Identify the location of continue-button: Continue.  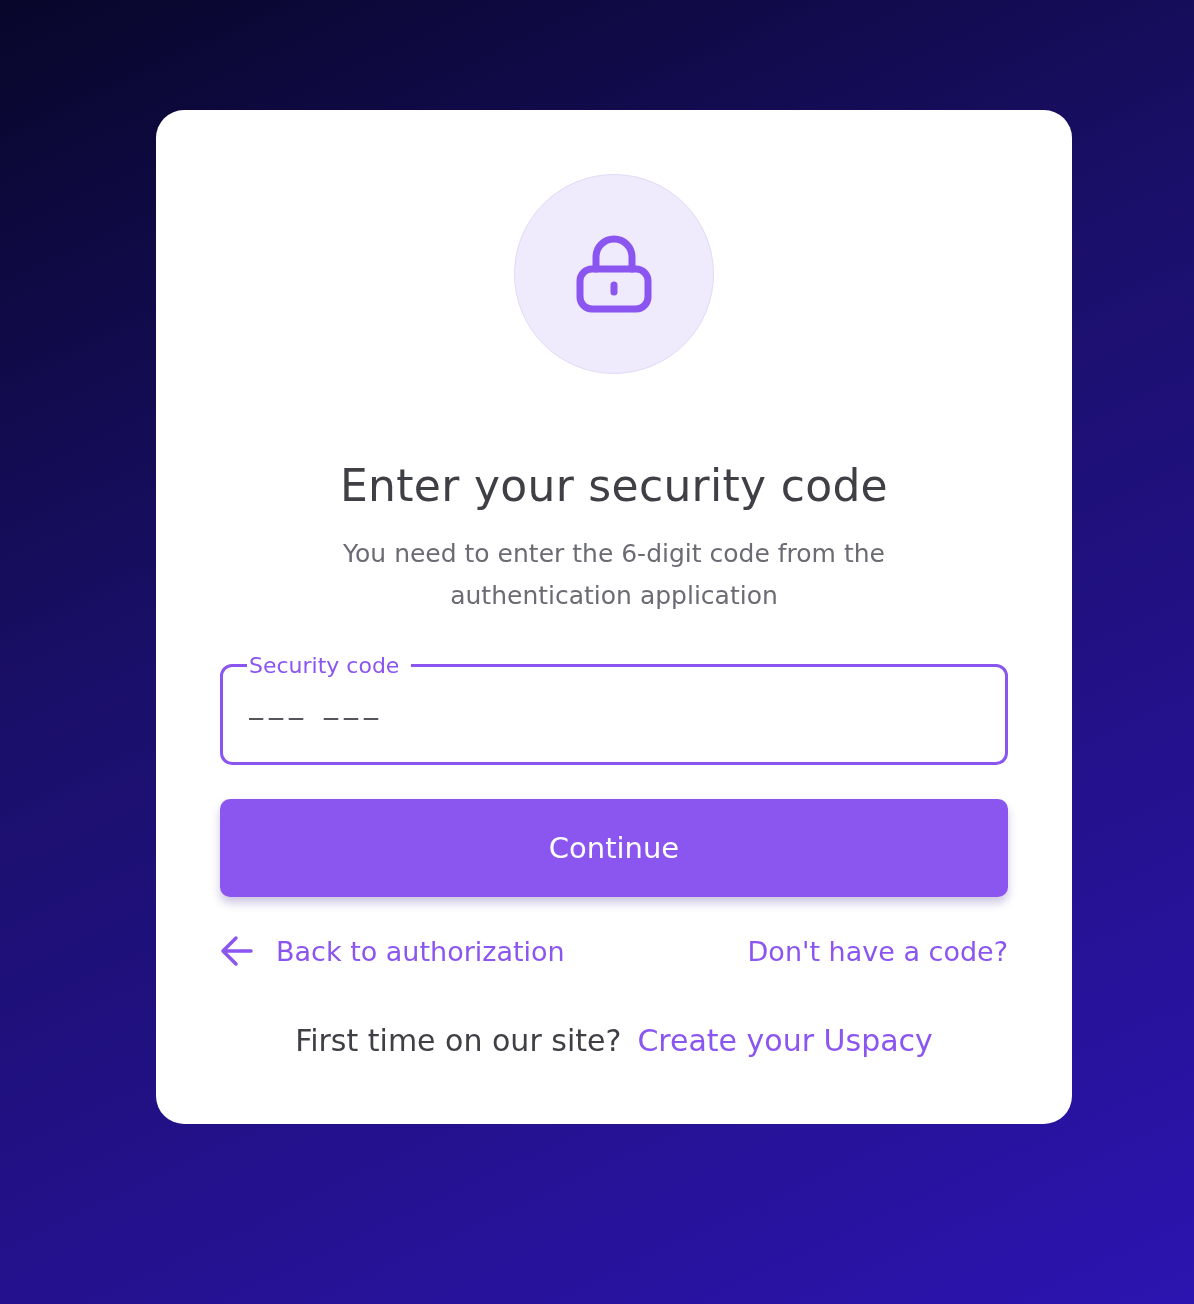
(614, 848).